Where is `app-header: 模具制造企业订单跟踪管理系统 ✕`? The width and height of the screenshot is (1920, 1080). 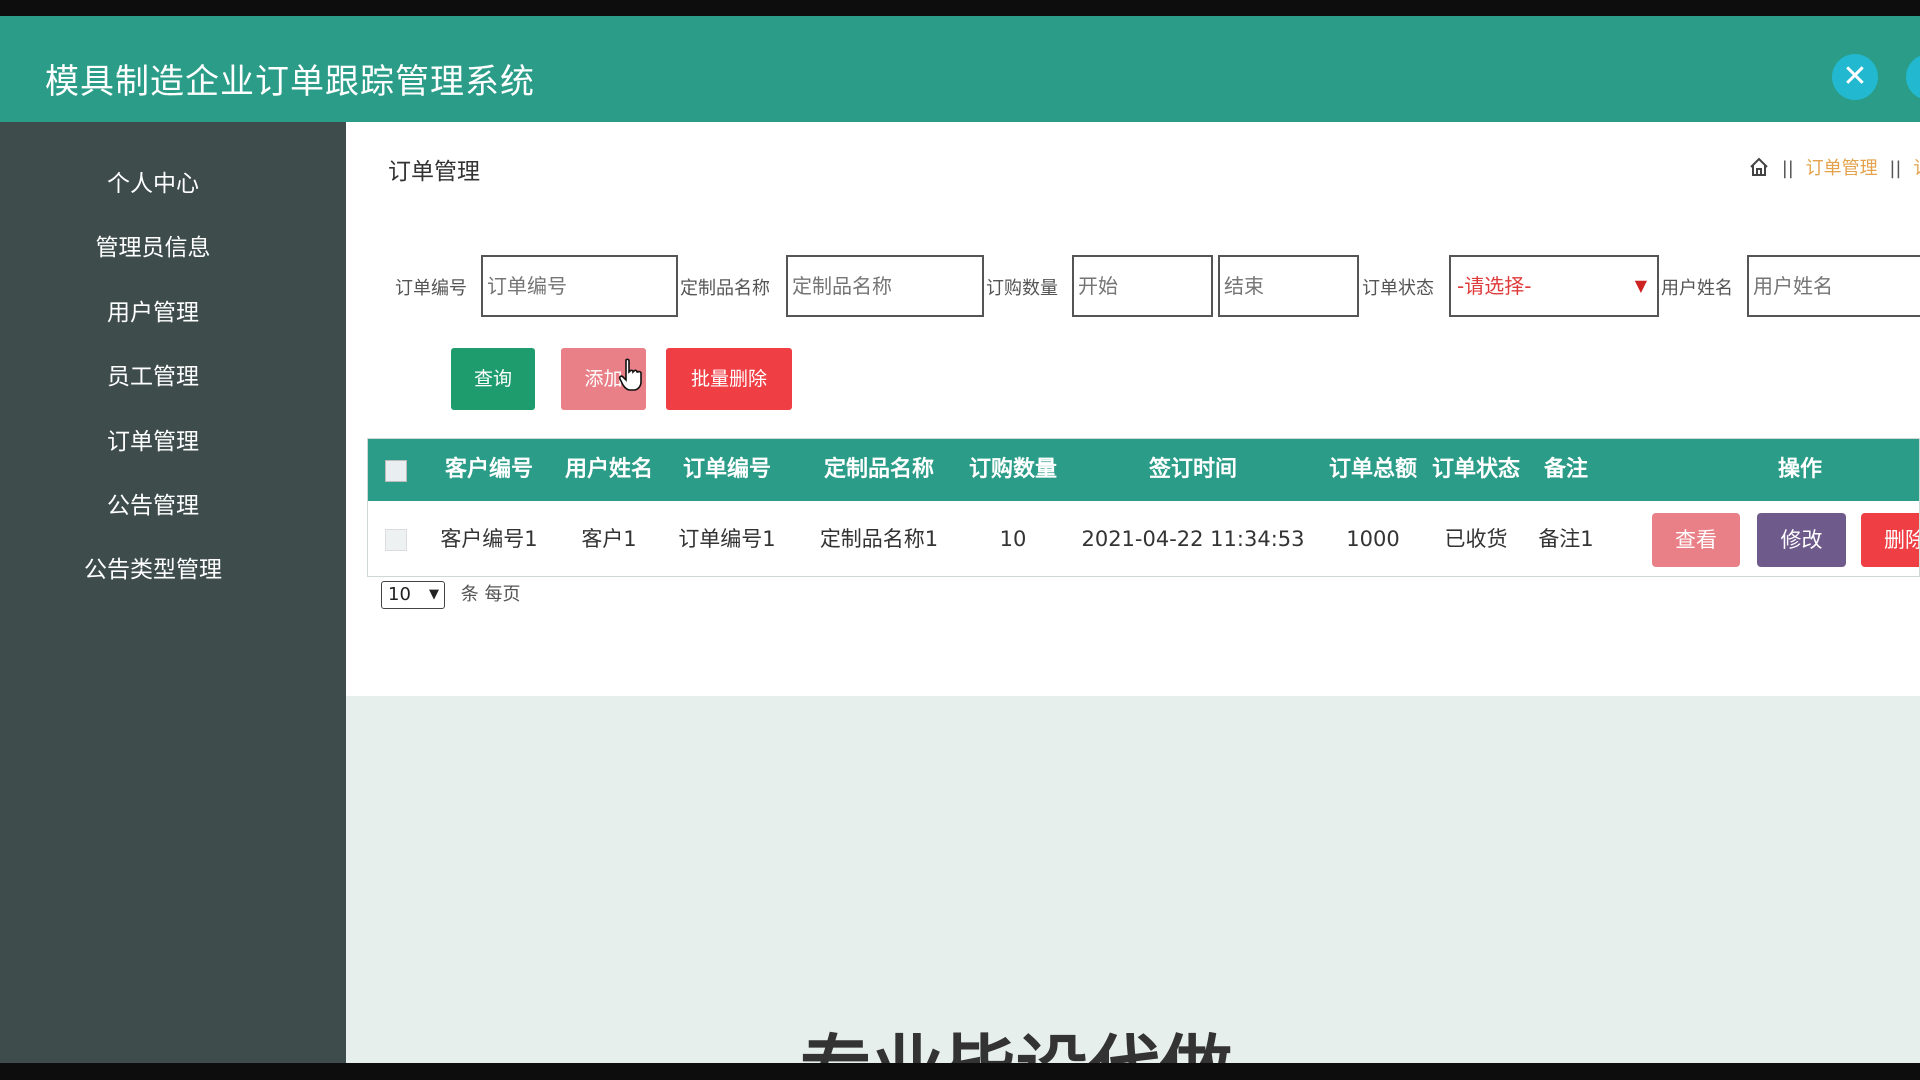
app-header: 模具制造企业订单跟踪管理系统 ✕ is located at coordinates (960, 69).